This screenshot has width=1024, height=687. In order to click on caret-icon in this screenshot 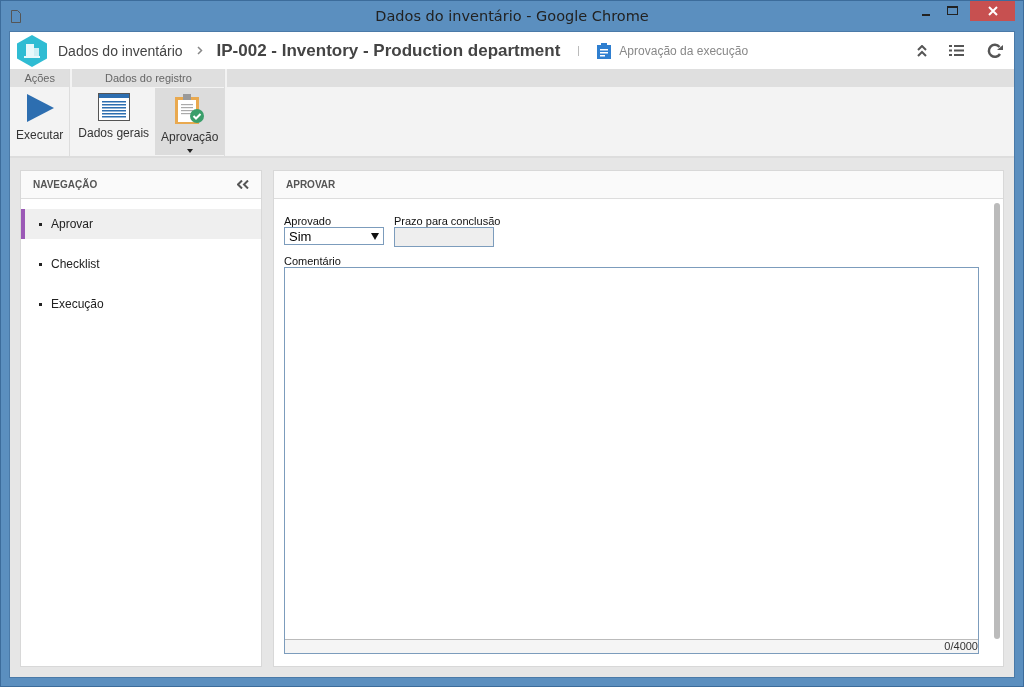, I will do `click(375, 236)`.